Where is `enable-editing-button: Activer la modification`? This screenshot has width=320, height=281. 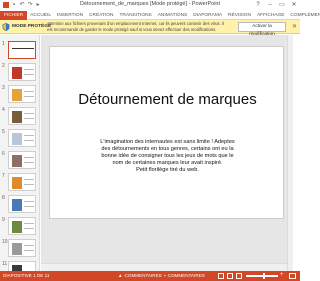
enable-editing-button: Activer la modification is located at coordinates (262, 29).